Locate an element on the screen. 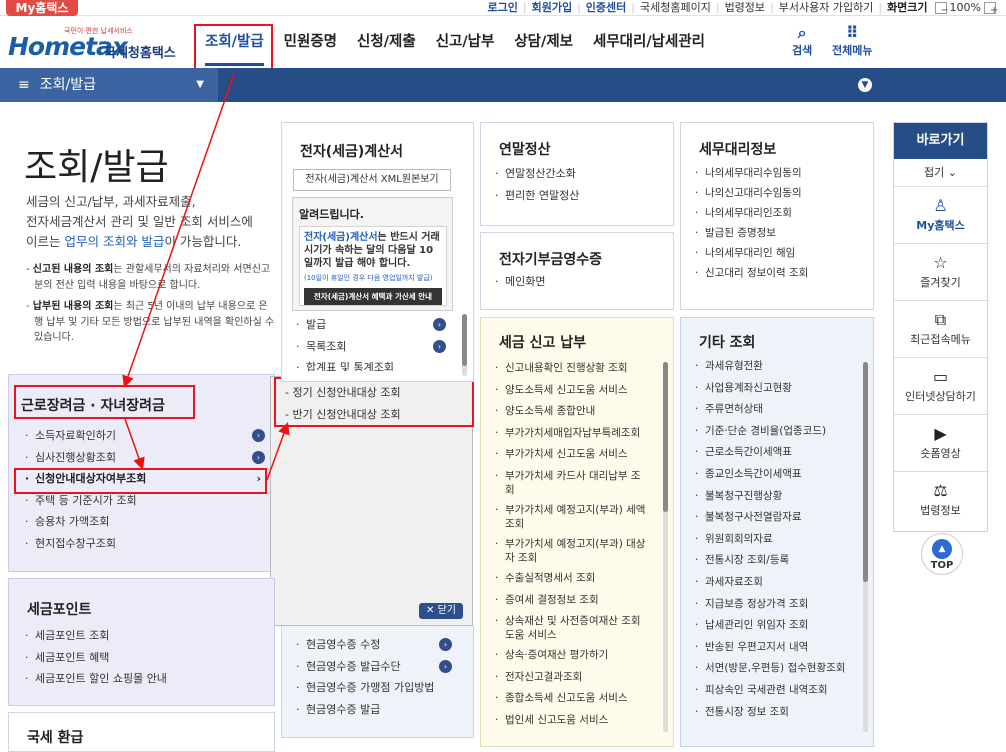  arrow-gnb-to-labor is located at coordinates (178, 230).